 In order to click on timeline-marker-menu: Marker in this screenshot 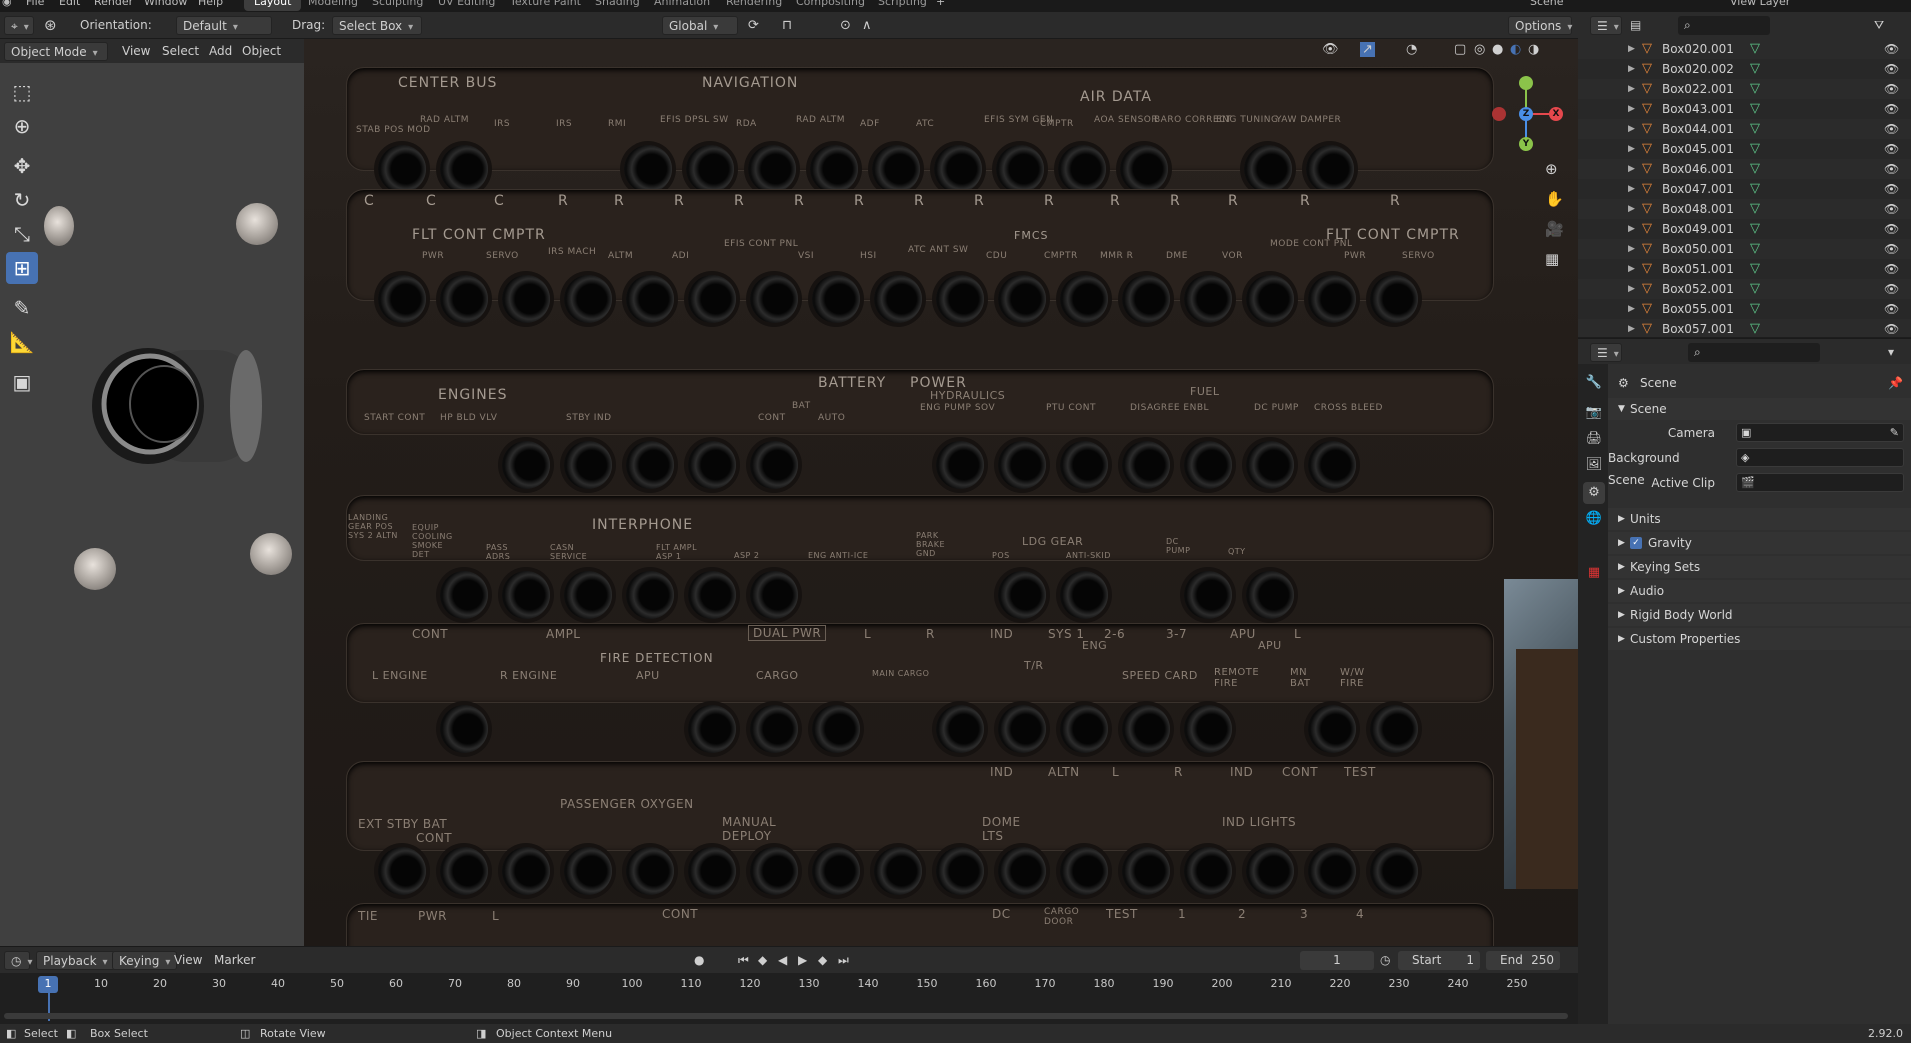, I will do `click(234, 960)`.